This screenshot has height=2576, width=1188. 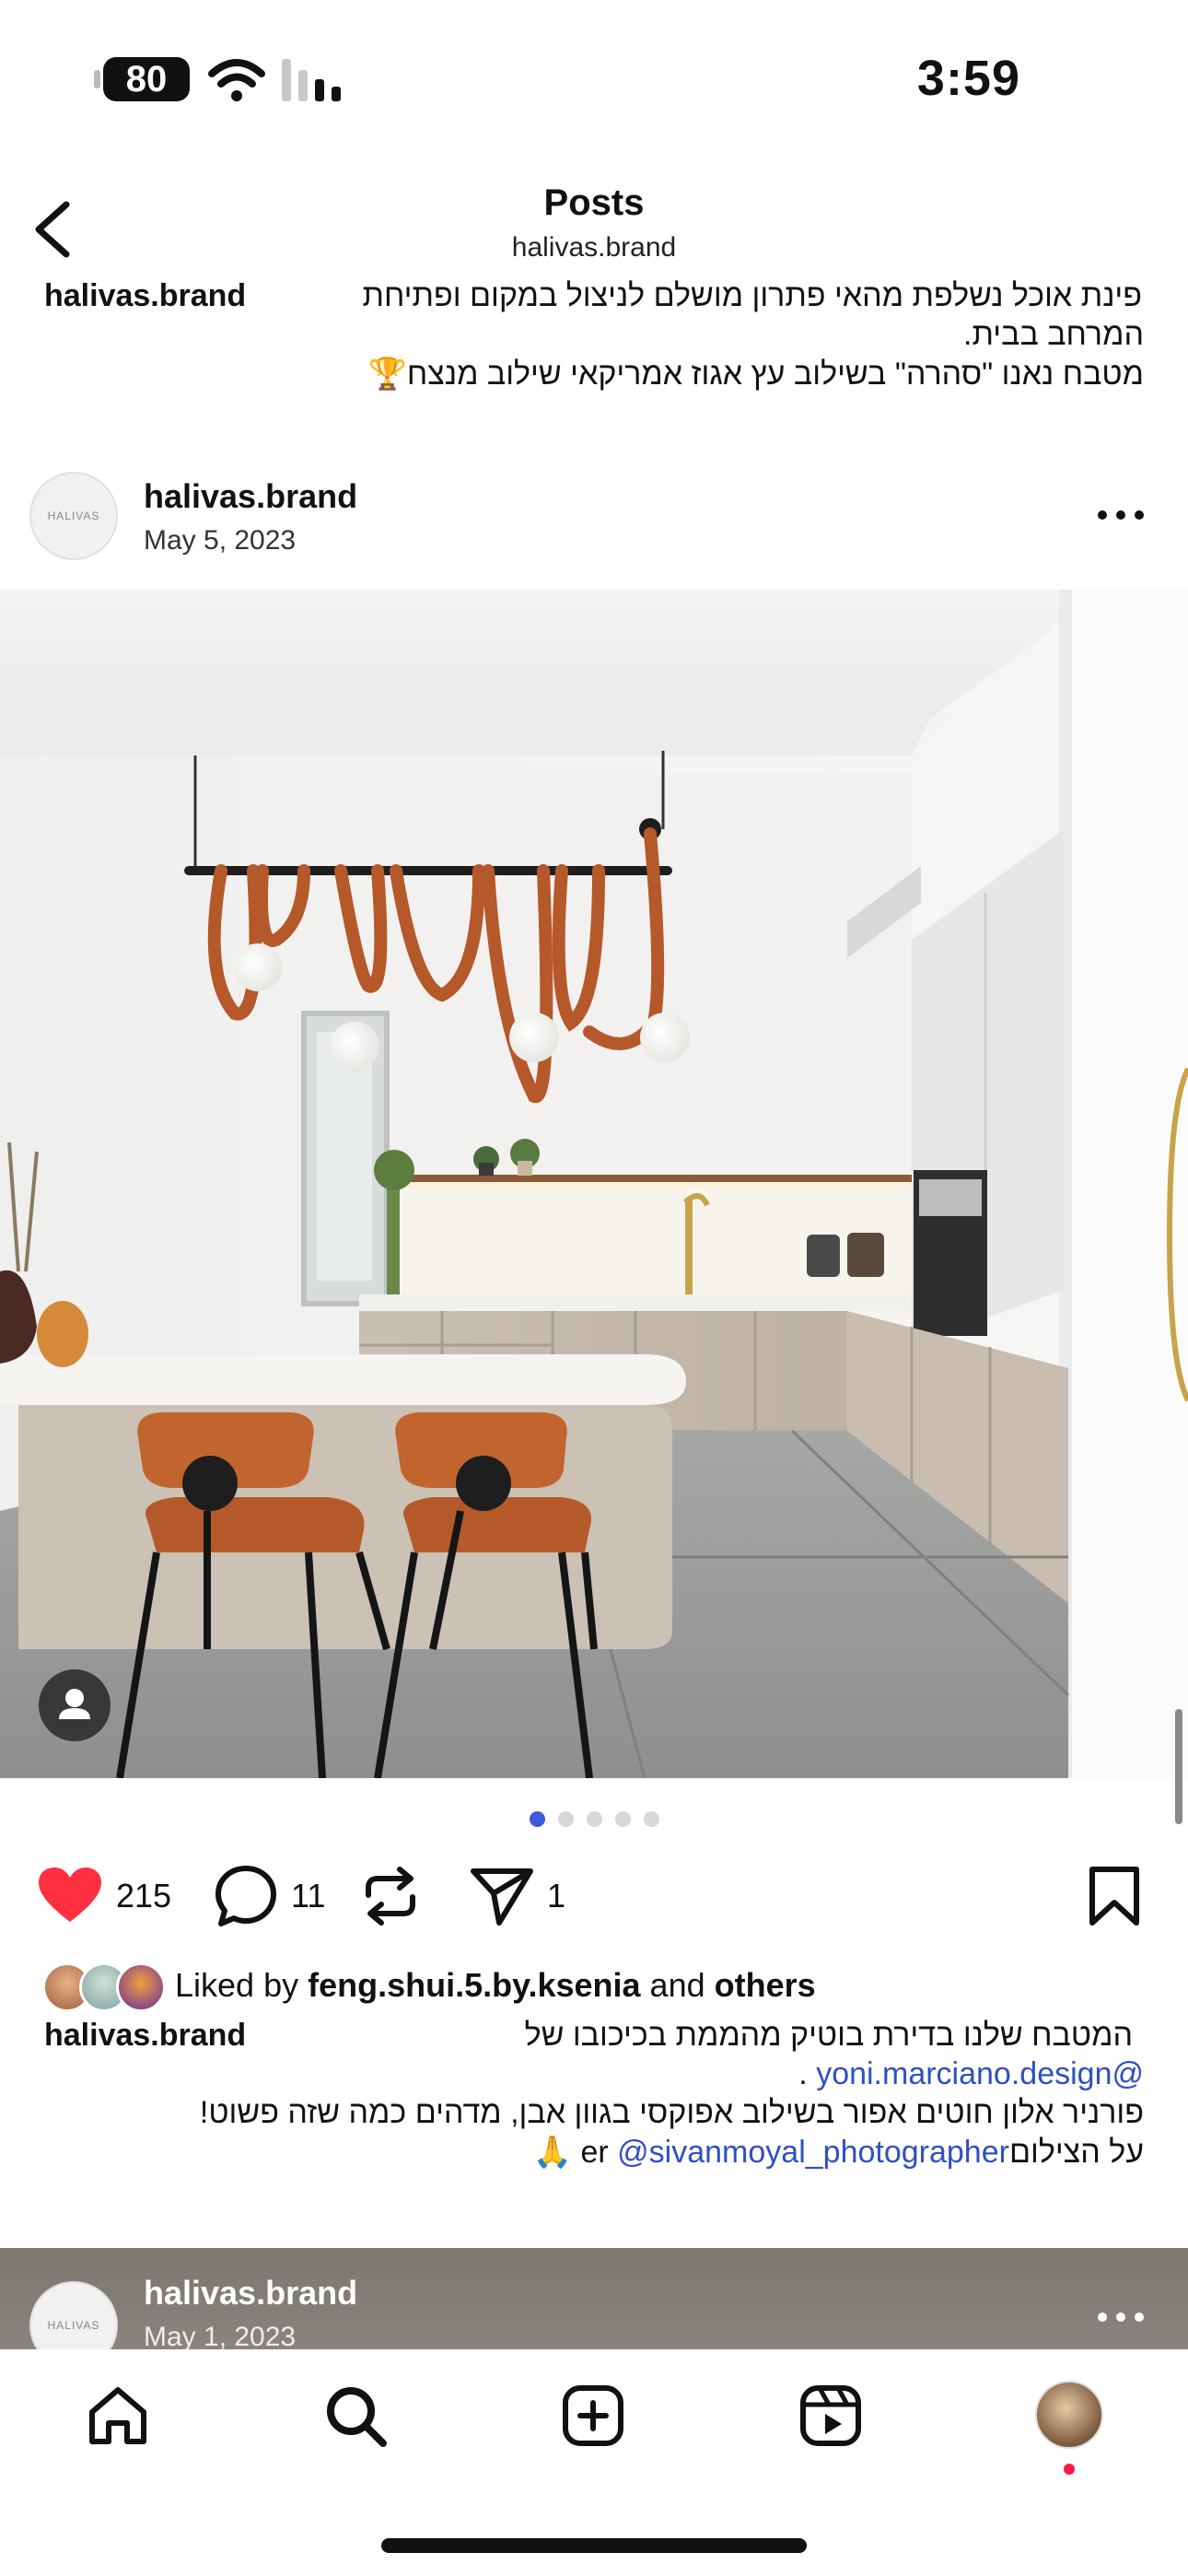 What do you see at coordinates (146, 79) in the screenshot?
I see `battery-level: 80` at bounding box center [146, 79].